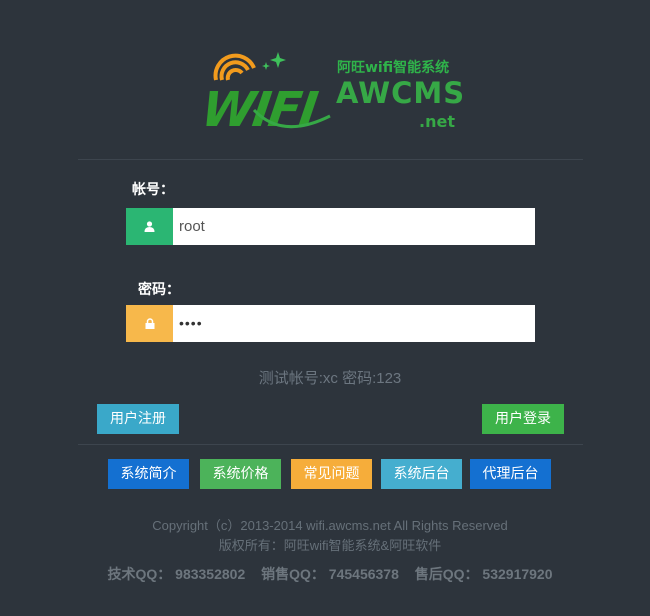 Image resolution: width=650 pixels, height=616 pixels. I want to click on username-addon, so click(149, 226).